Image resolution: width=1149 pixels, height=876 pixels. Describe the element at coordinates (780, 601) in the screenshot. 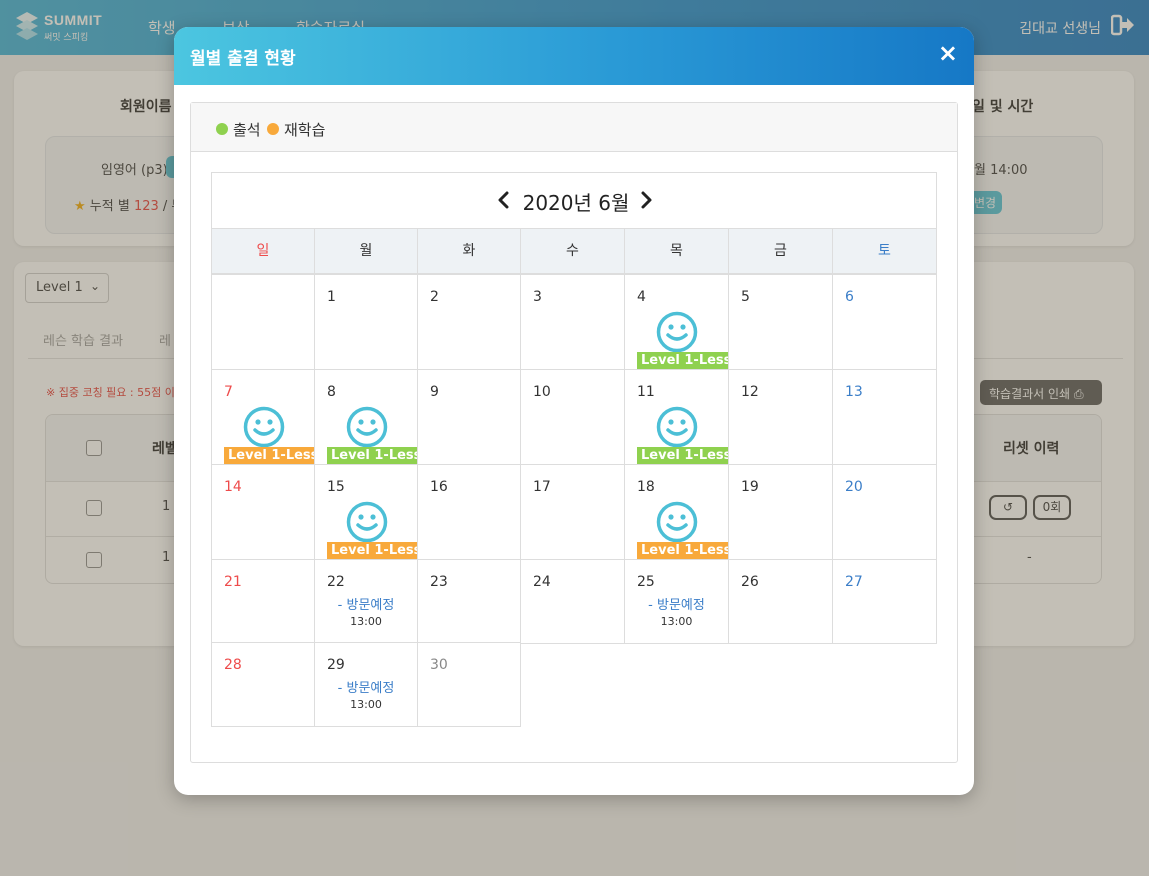

I see `calendar-day: 26` at that location.